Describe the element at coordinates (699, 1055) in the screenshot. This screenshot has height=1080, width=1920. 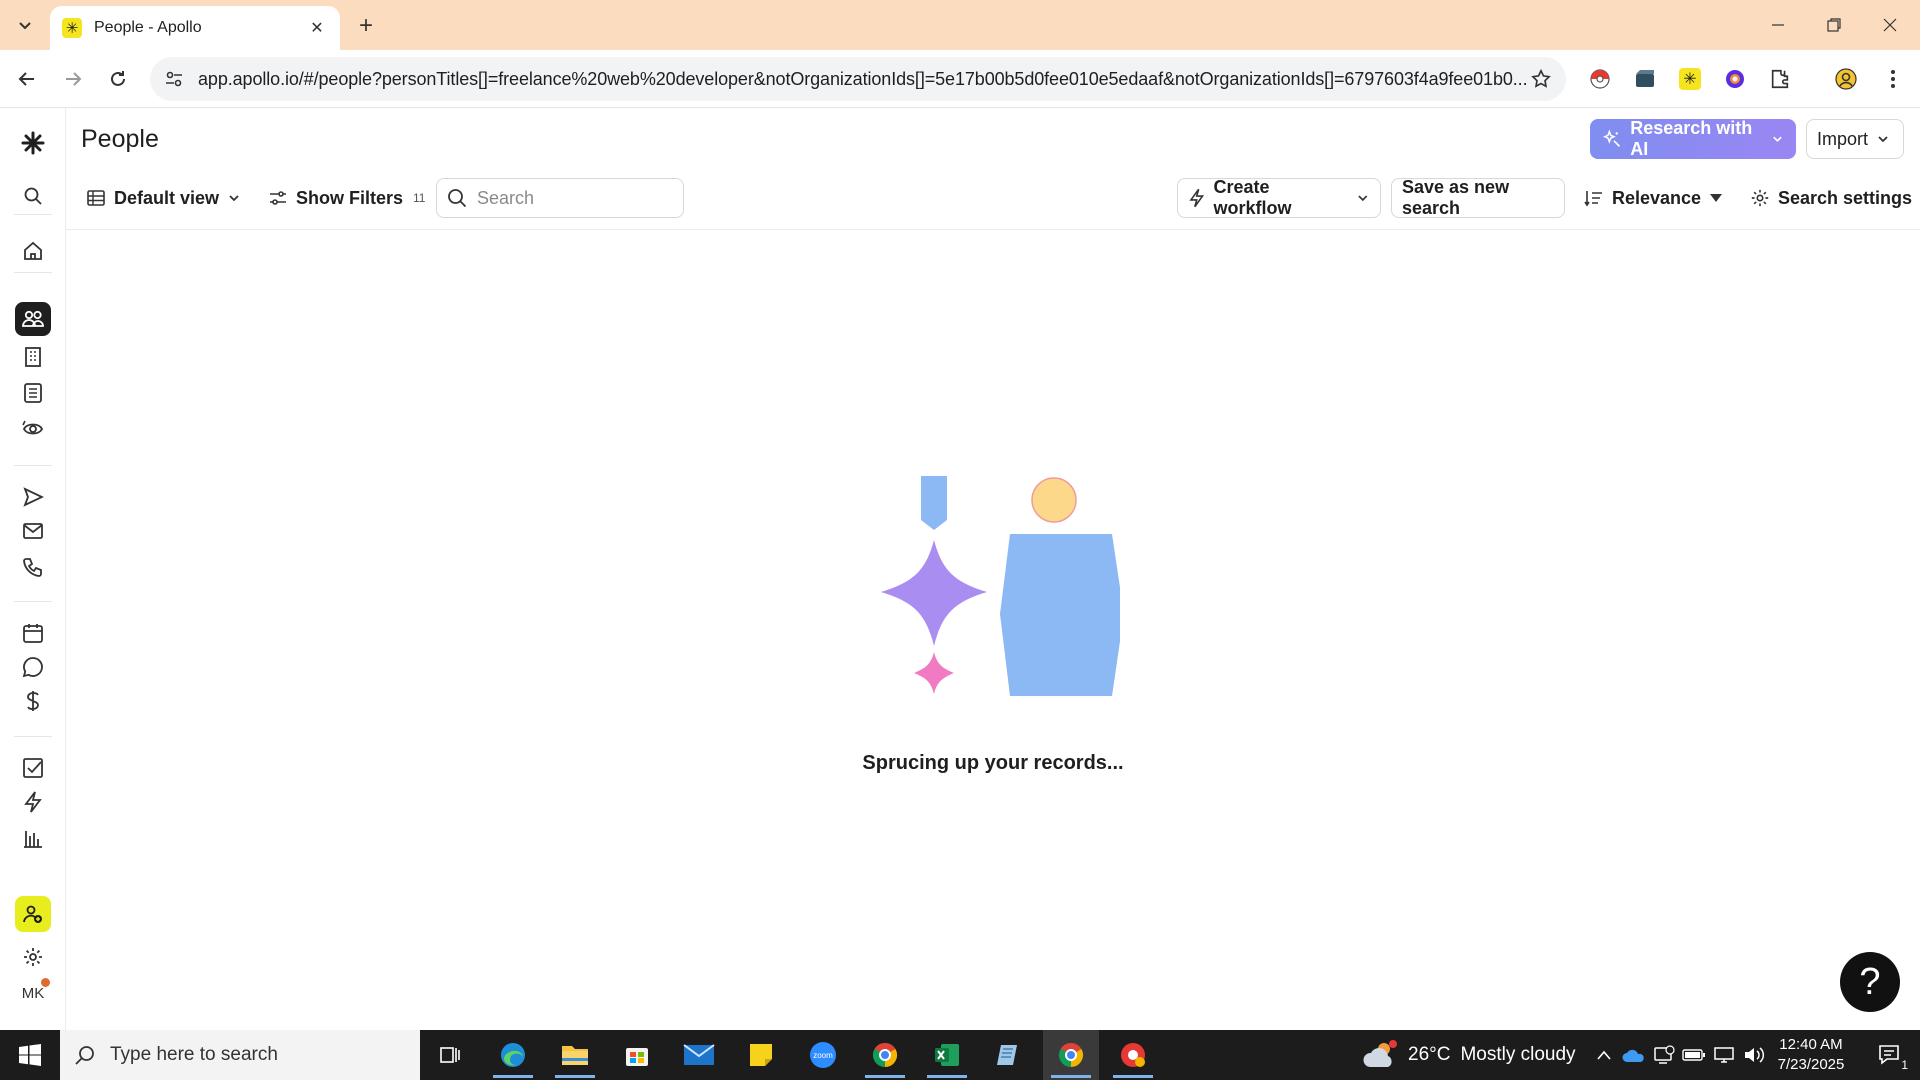
I see `mail-app-icon` at that location.